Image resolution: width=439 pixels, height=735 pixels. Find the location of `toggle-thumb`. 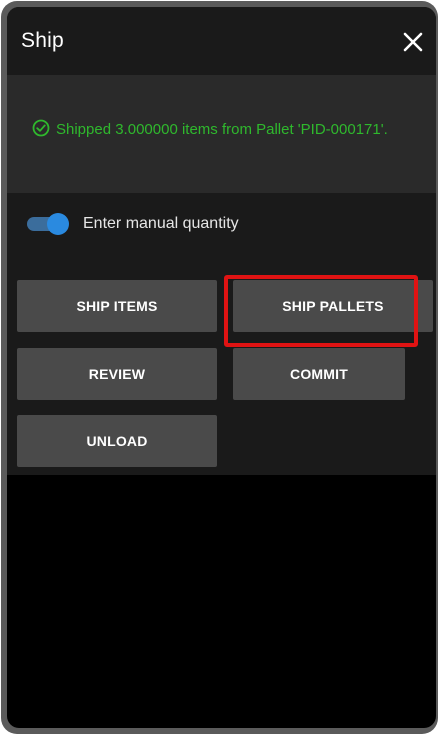

toggle-thumb is located at coordinates (58, 224).